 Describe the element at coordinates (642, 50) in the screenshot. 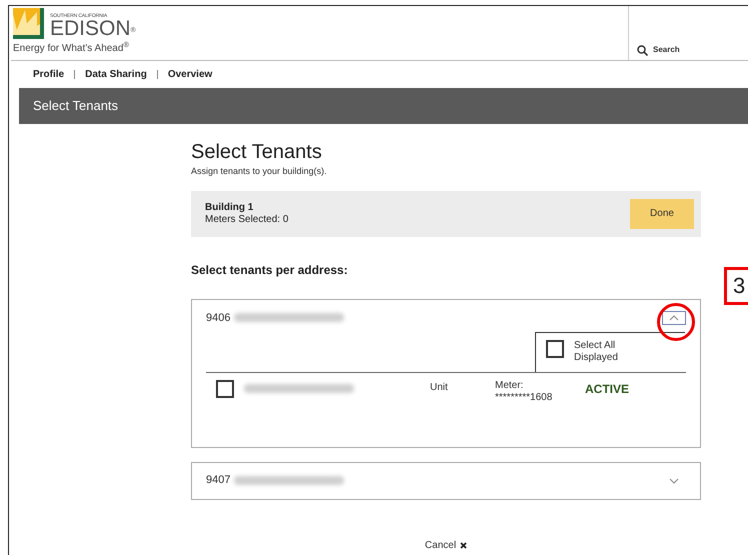

I see `search-icon` at that location.